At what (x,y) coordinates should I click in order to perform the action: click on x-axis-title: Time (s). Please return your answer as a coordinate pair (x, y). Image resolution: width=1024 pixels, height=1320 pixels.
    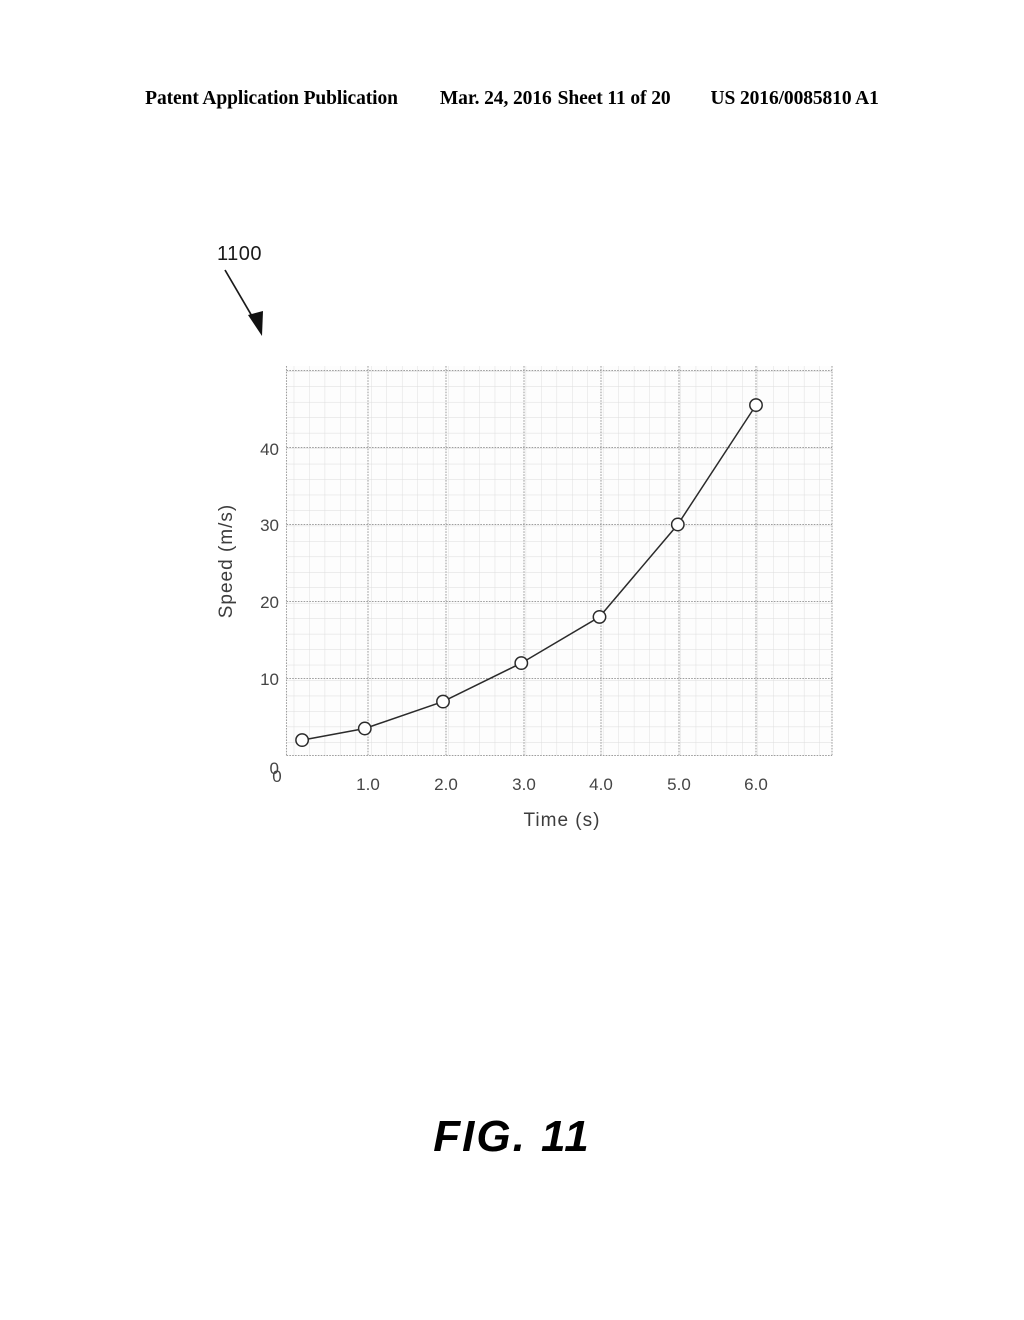
    Looking at the image, I should click on (562, 820).